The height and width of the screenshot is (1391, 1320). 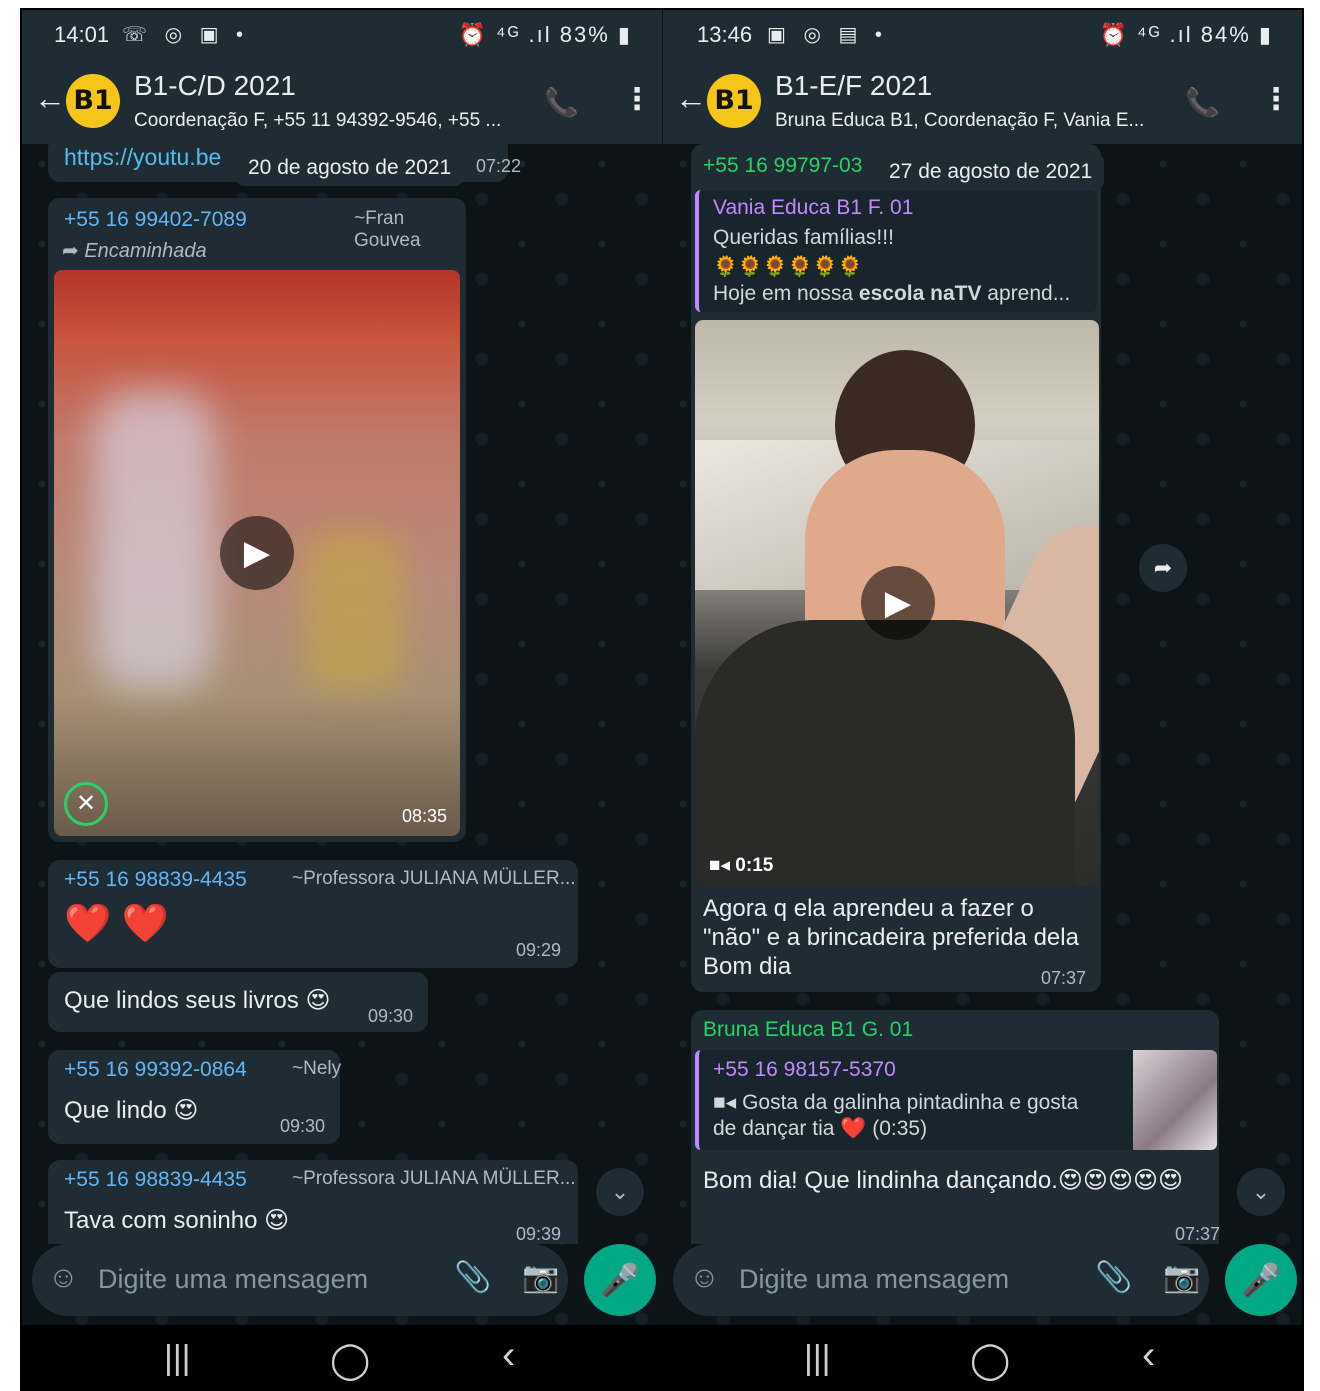 What do you see at coordinates (342, 35) in the screenshot?
I see `status-bar: 14:01 ☏ ◎ ▣ • ⏰ ⁴ᴳ .ıl 83% ▮` at bounding box center [342, 35].